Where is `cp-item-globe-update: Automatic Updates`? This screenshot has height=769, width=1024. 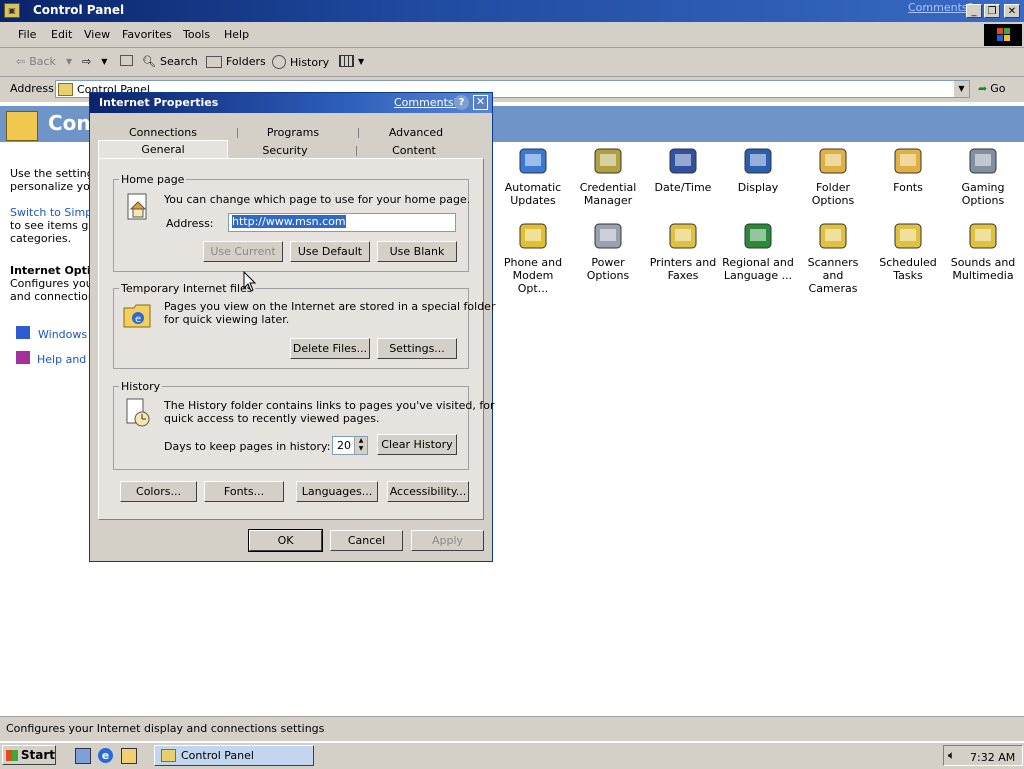
cp-item-globe-update: Automatic Updates is located at coordinates (533, 176).